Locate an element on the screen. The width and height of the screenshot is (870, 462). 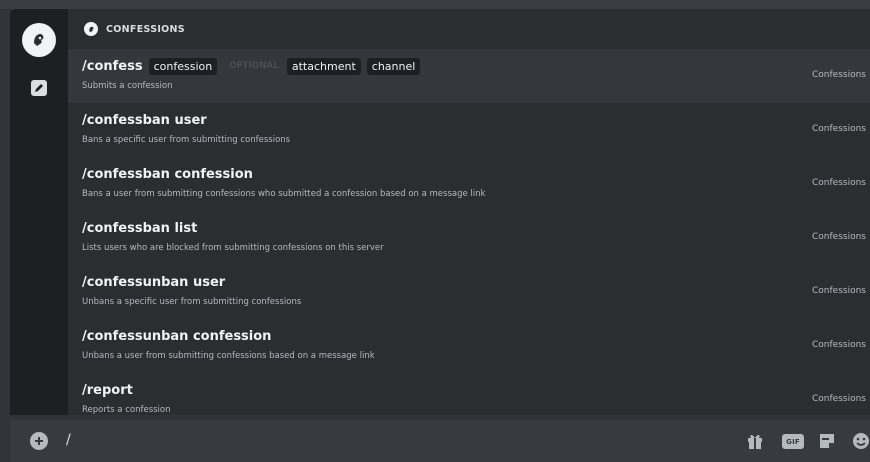
command-name: /confessban list is located at coordinates (140, 228).